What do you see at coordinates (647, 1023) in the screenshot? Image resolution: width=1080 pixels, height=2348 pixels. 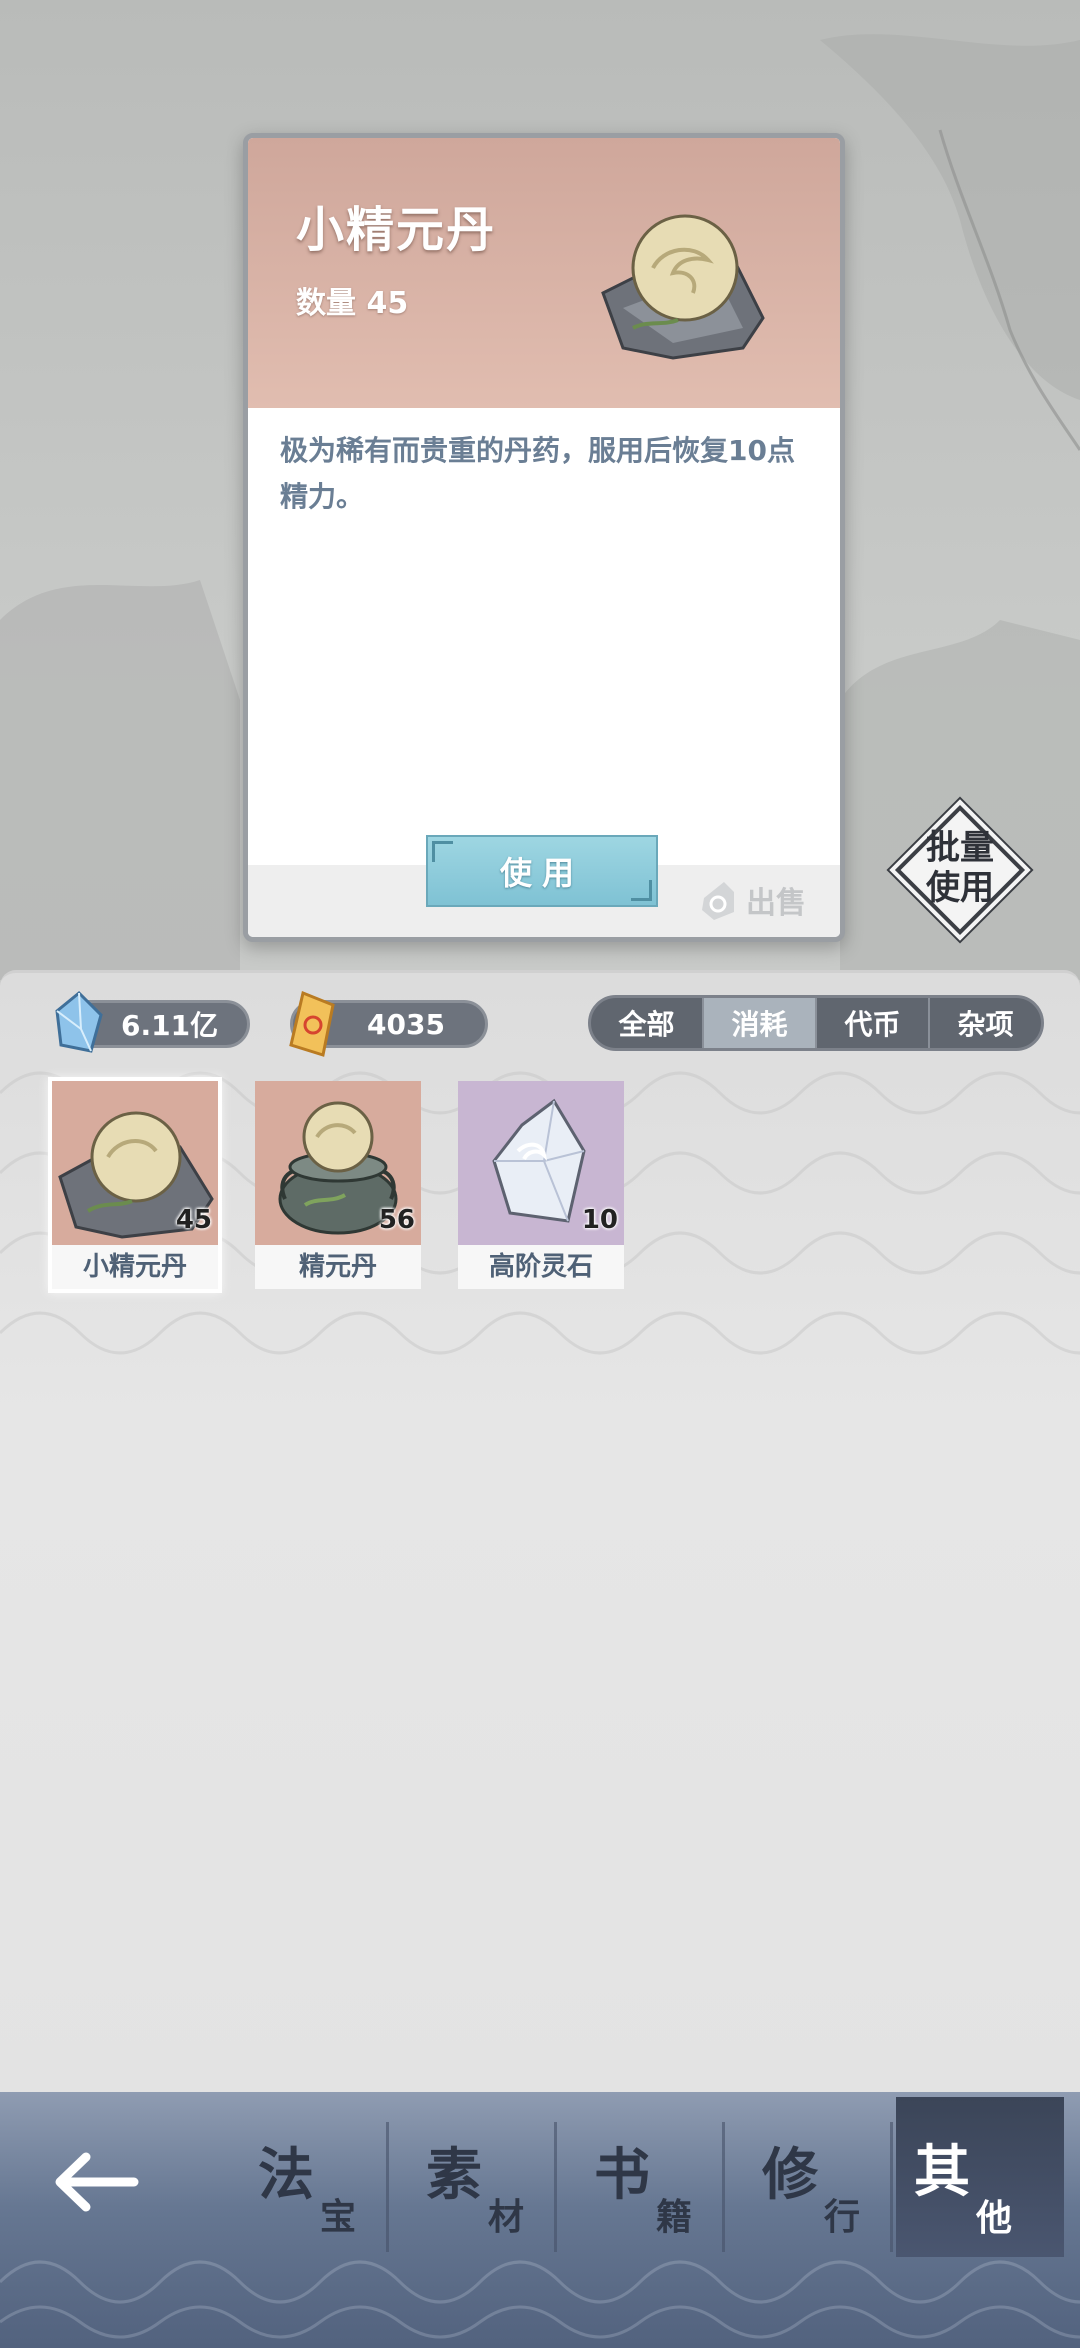 I see `filter-tab-all: 全部` at bounding box center [647, 1023].